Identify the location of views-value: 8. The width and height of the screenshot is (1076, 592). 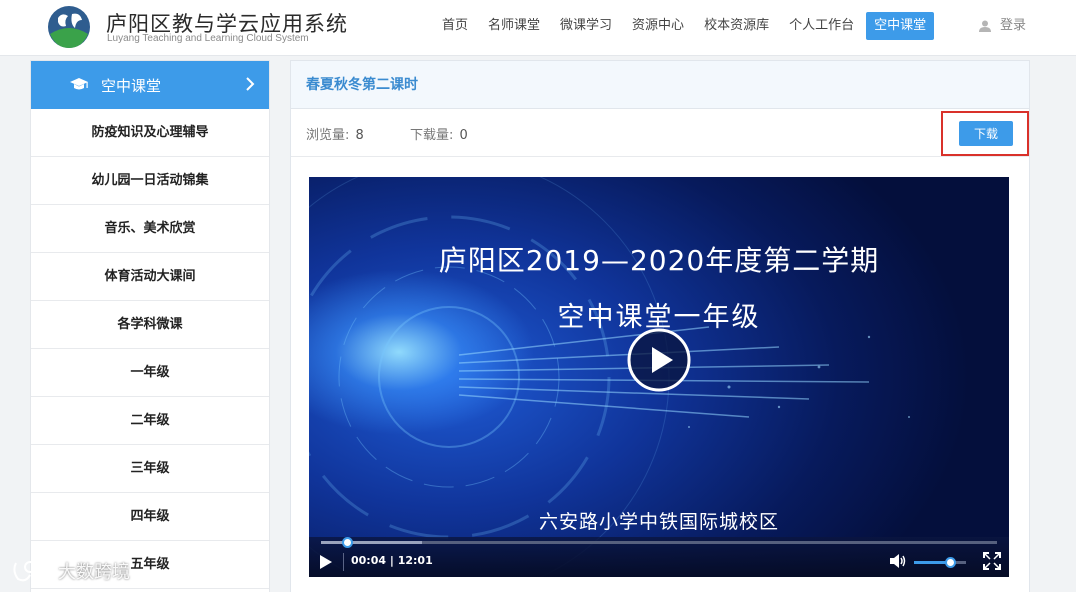
(359, 135).